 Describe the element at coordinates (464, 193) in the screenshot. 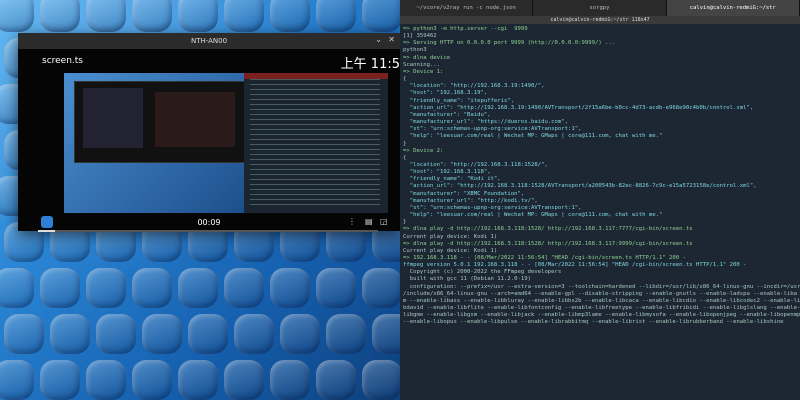

I see `terminal-line: "manufacturer": "XBMC Foundation",` at that location.